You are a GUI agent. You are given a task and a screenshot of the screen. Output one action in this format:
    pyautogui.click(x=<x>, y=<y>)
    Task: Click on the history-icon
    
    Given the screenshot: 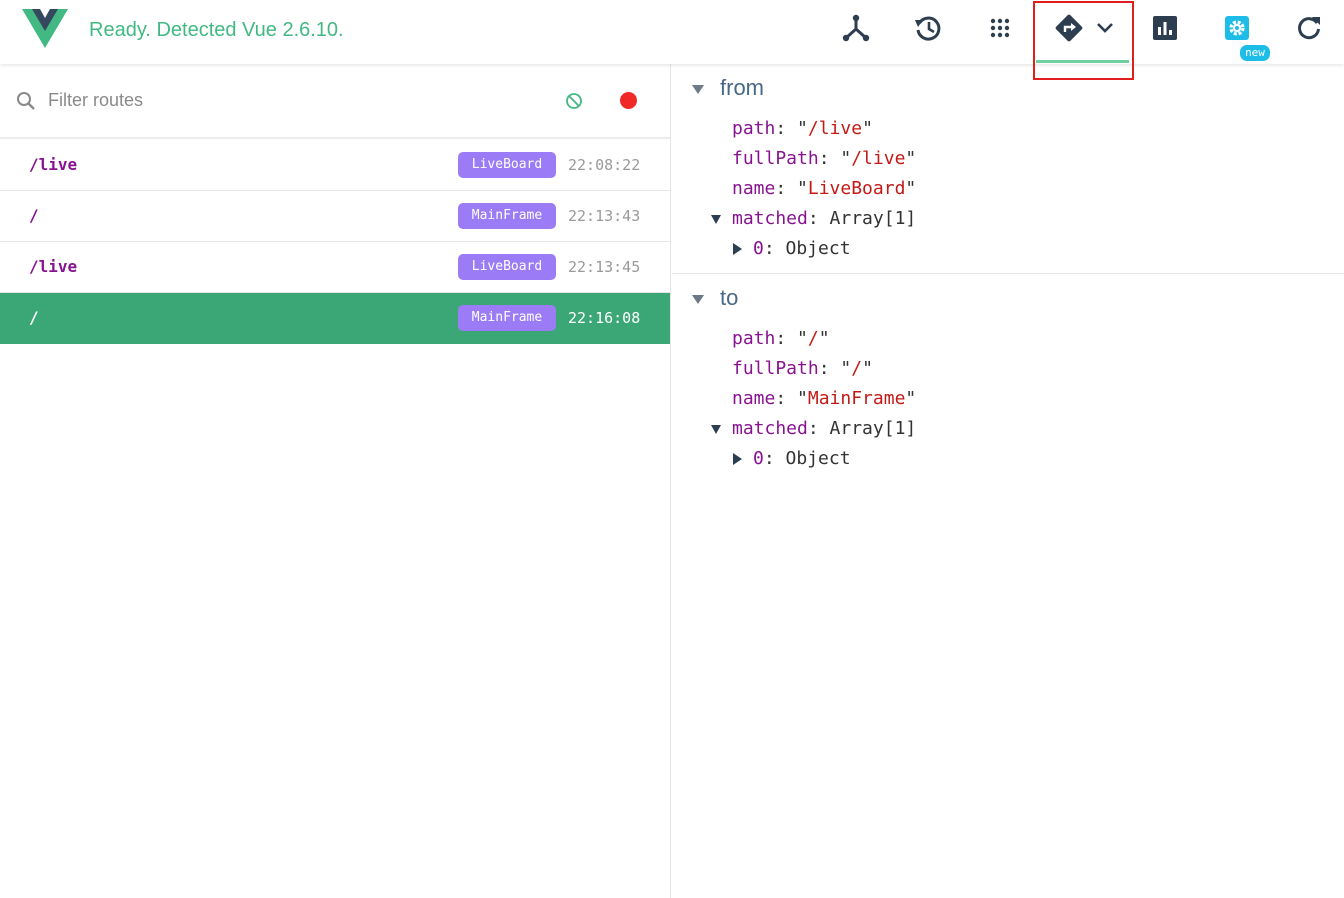 What is the action you would take?
    pyautogui.click(x=928, y=28)
    